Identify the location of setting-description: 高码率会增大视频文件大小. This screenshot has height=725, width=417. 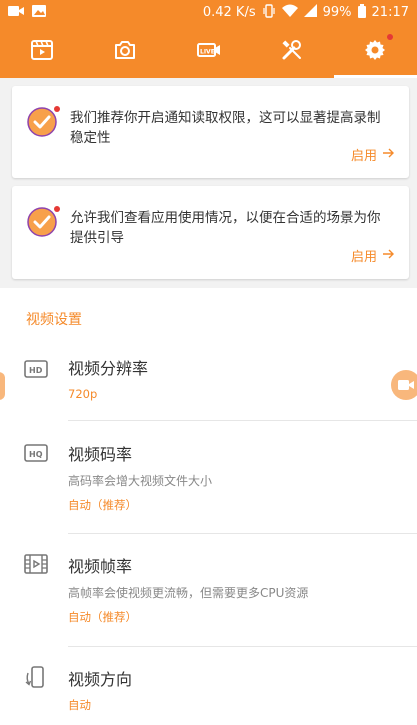
(140, 481).